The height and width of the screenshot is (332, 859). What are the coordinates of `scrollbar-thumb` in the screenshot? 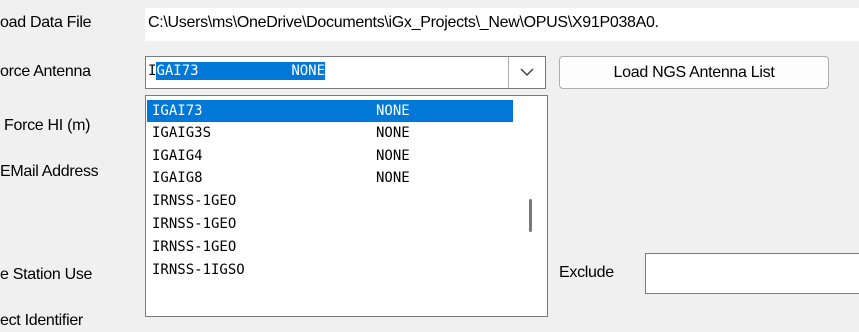 It's located at (530, 215).